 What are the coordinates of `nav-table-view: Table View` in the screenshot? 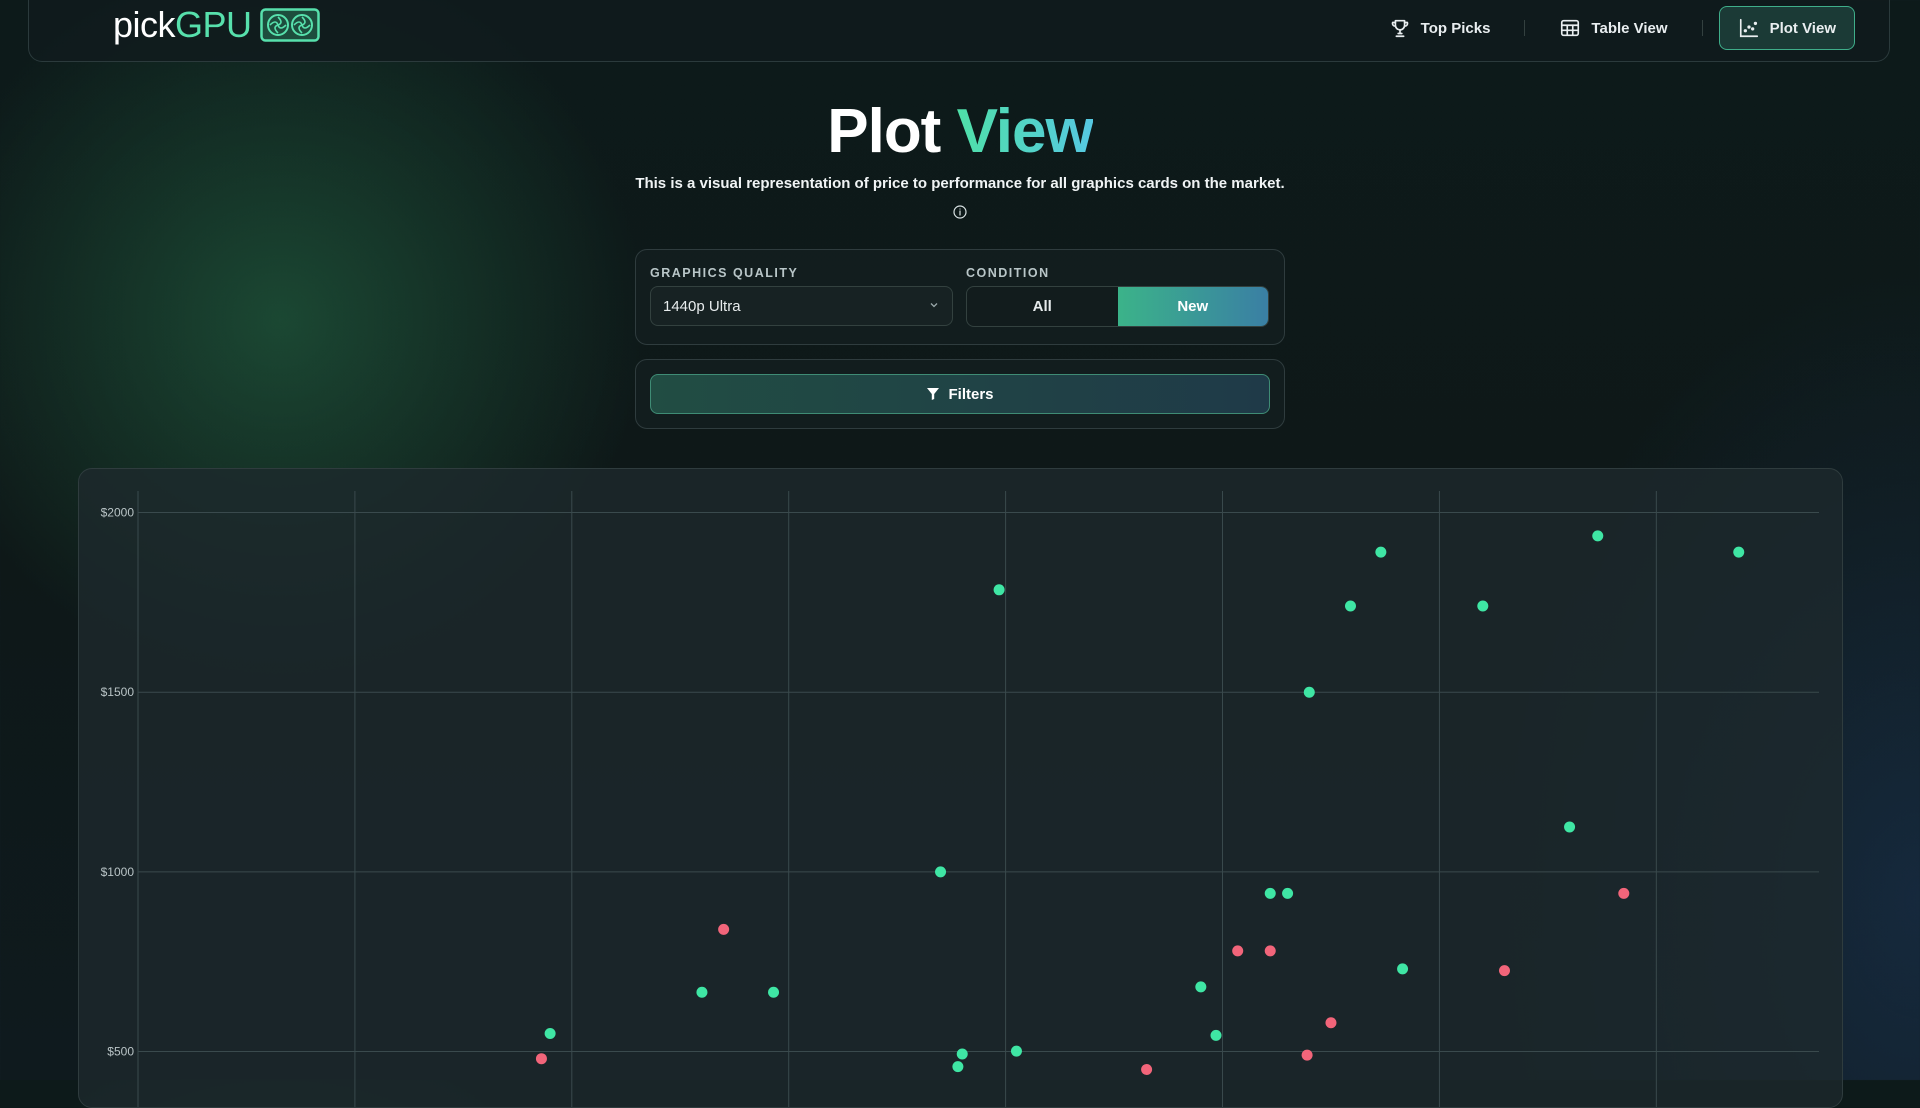 It's located at (1613, 28).